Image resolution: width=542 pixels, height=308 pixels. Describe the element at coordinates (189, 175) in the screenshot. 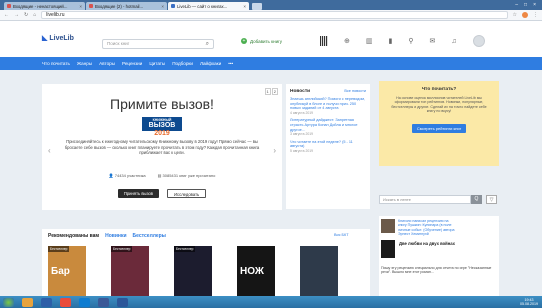

I see `books-read-text: 3085431 книг уже прочитано` at that location.